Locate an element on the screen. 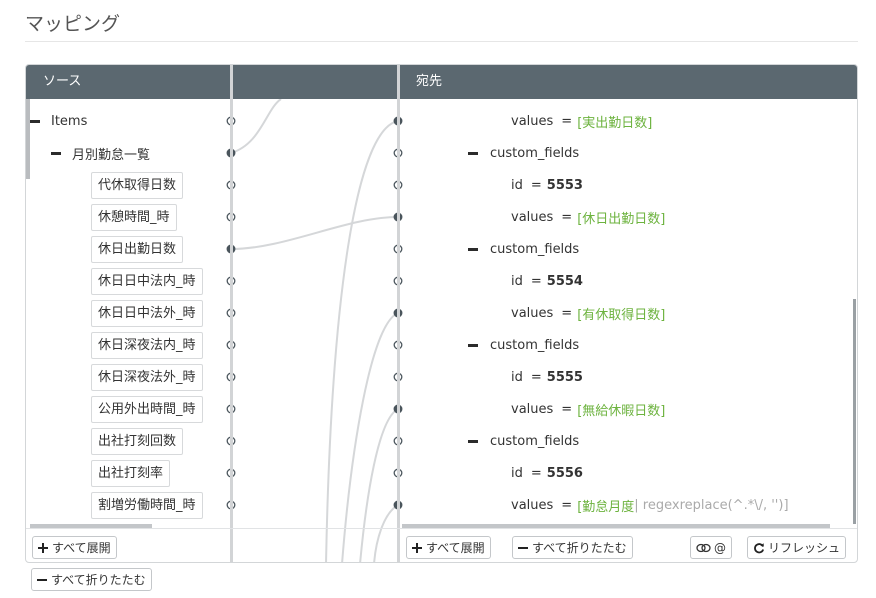 Image resolution: width=876 pixels, height=598 pixels. destination-vertical-scrollbar is located at coordinates (854, 411).